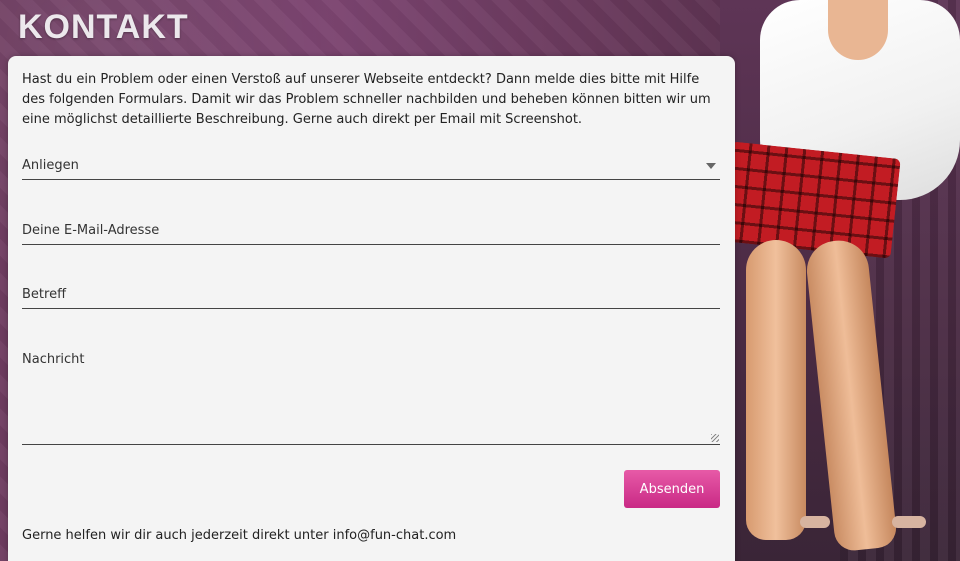  I want to click on page-title: KONTAKT, so click(103, 27).